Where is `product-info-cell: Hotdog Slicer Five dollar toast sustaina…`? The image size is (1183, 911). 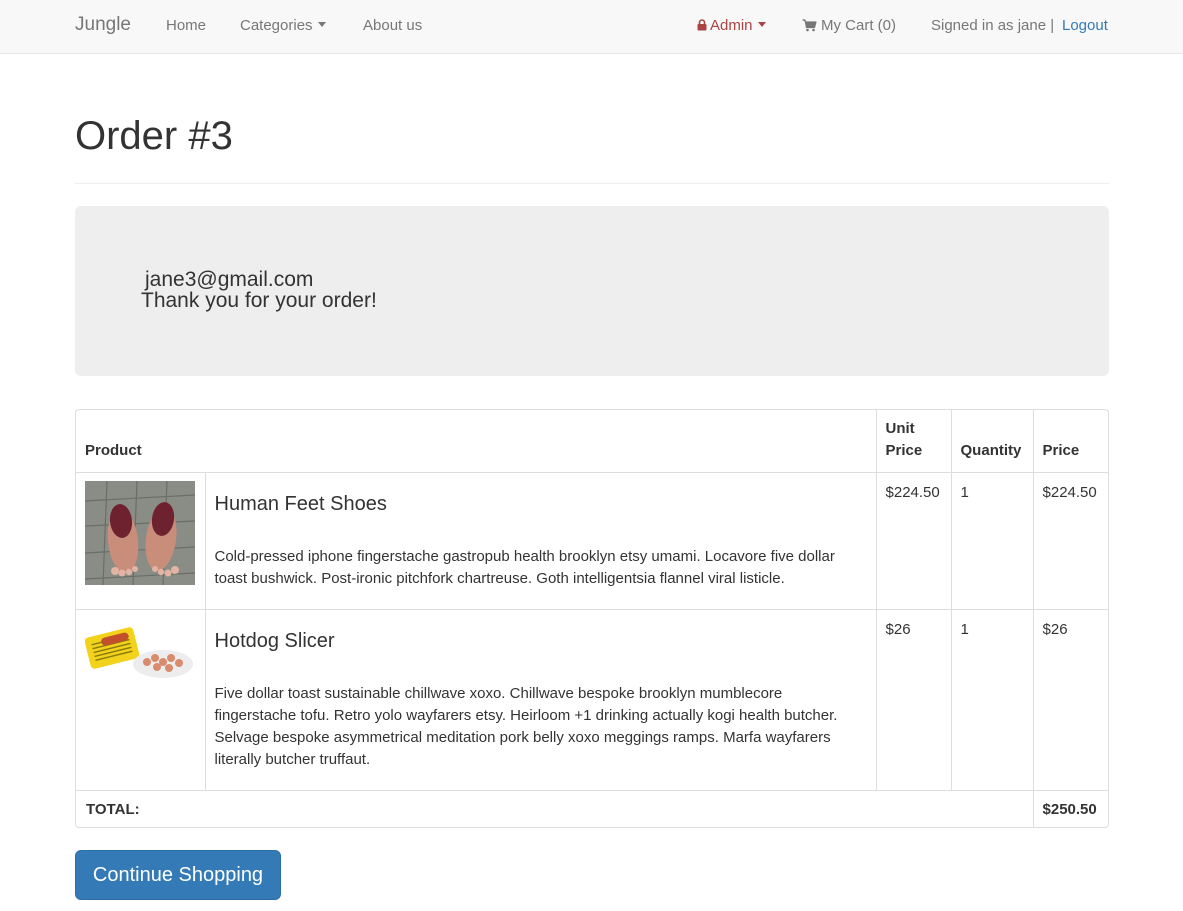
product-info-cell: Hotdog Slicer Five dollar toast sustaina… is located at coordinates (540, 700).